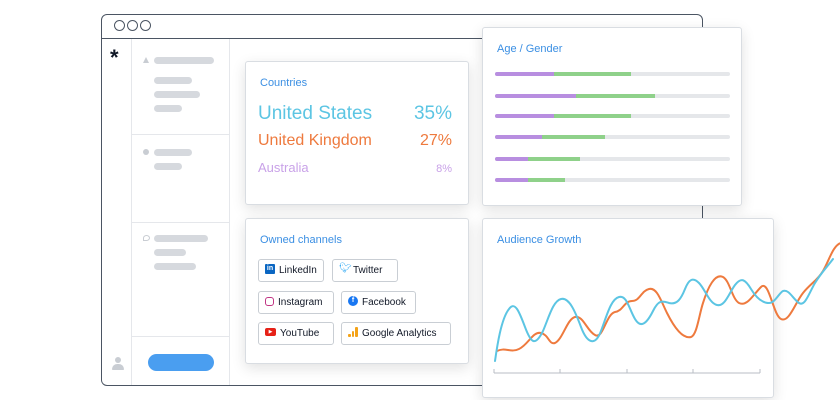 The image size is (840, 400). What do you see at coordinates (119, 25) in the screenshot?
I see `window-control-close` at bounding box center [119, 25].